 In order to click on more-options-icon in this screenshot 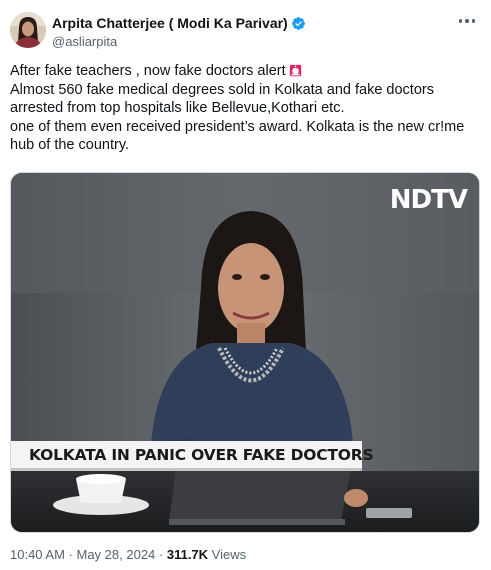, I will do `click(467, 21)`.